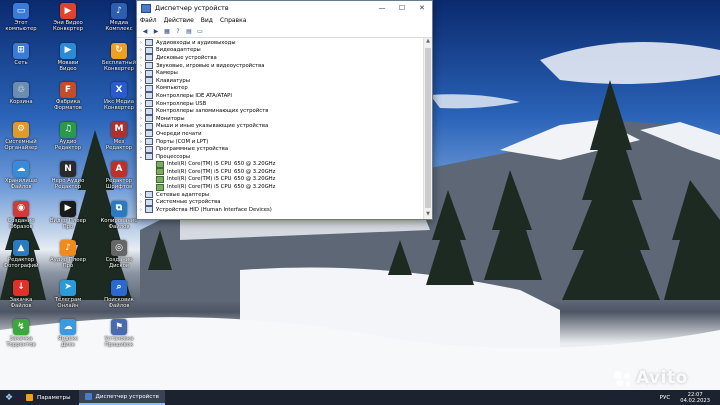 The width and height of the screenshot is (720, 405). I want to click on tree-category: › Программные устройства, so click(280, 149).